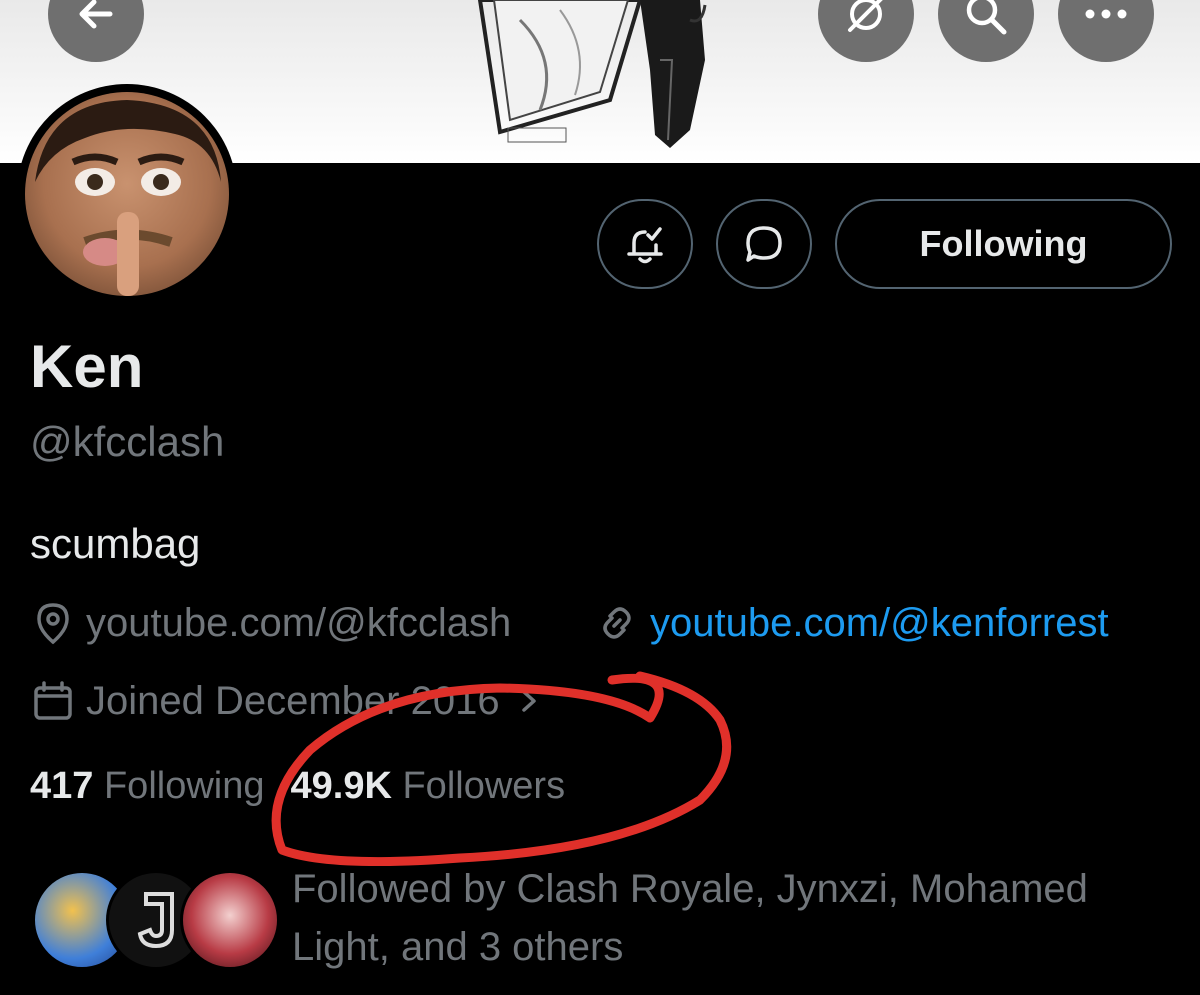 This screenshot has height=995, width=1200. What do you see at coordinates (865, 16) in the screenshot?
I see `grok-icon` at bounding box center [865, 16].